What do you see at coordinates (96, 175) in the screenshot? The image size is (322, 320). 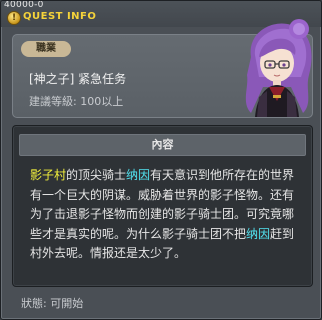 I see `description-segment: 的顶尖骑士` at bounding box center [96, 175].